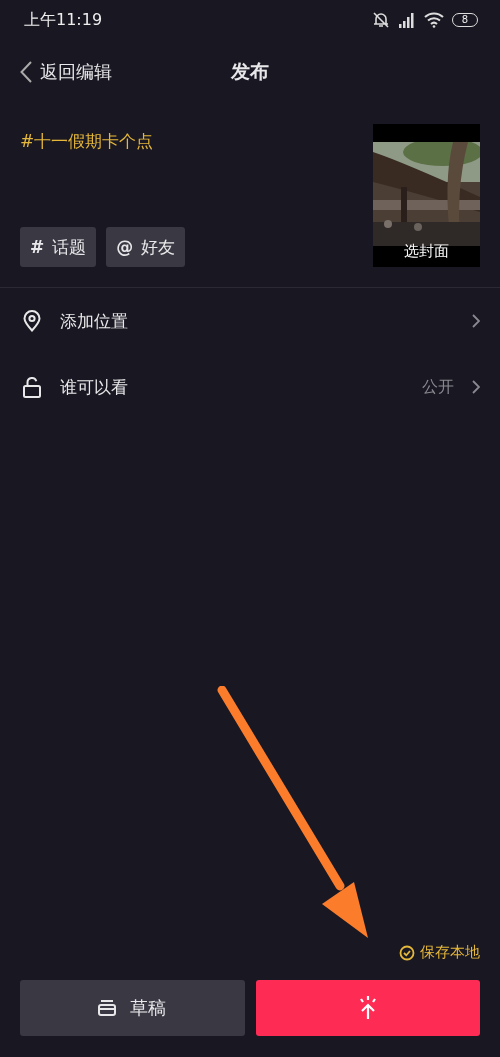 The image size is (500, 1057). Describe the element at coordinates (103, 141) in the screenshot. I see `caption-text: #十一假期卡个点` at that location.